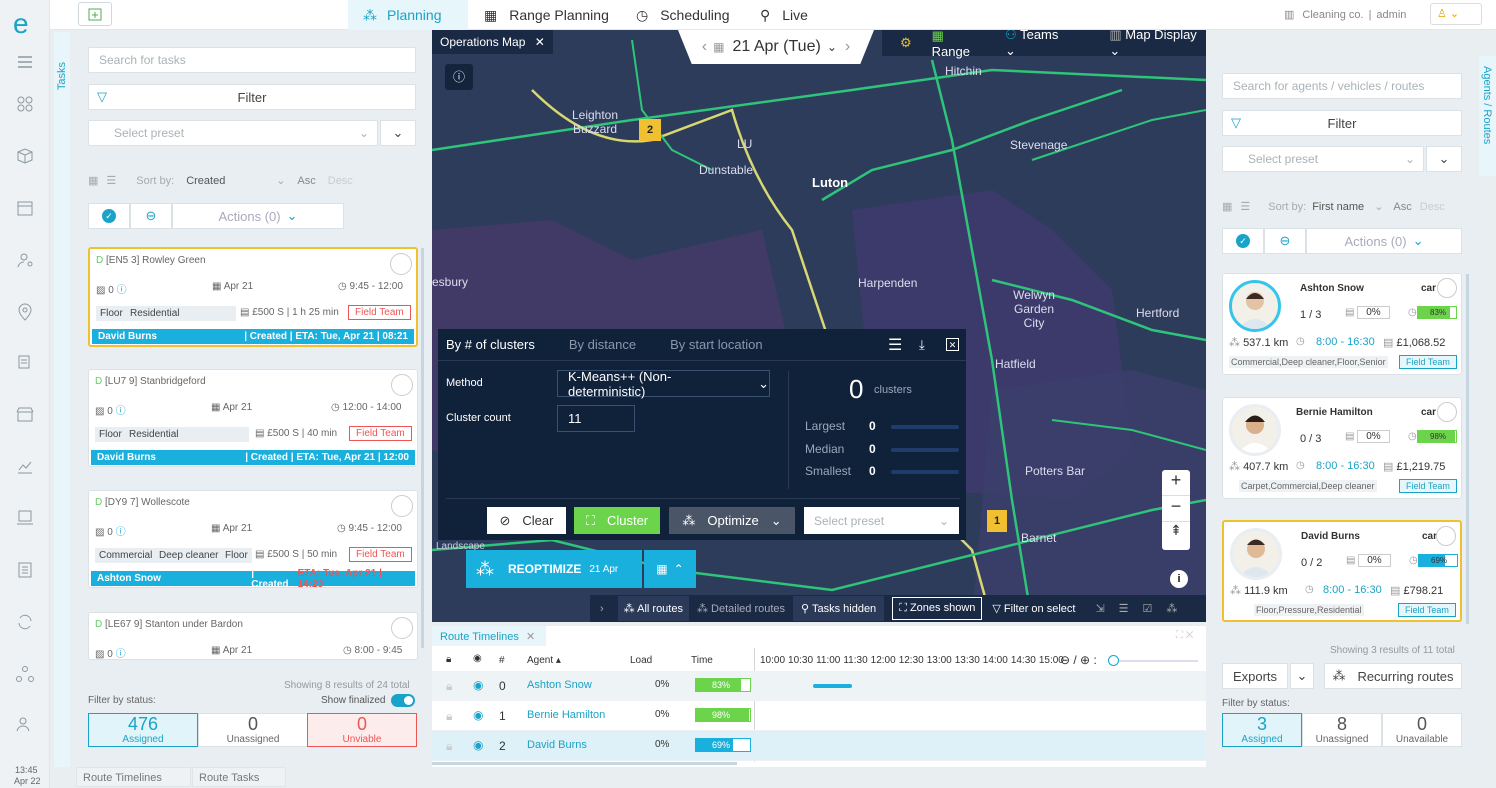 This screenshot has height=788, width=1496. Describe the element at coordinates (25, 518) in the screenshot. I see `monitor-icon` at that location.